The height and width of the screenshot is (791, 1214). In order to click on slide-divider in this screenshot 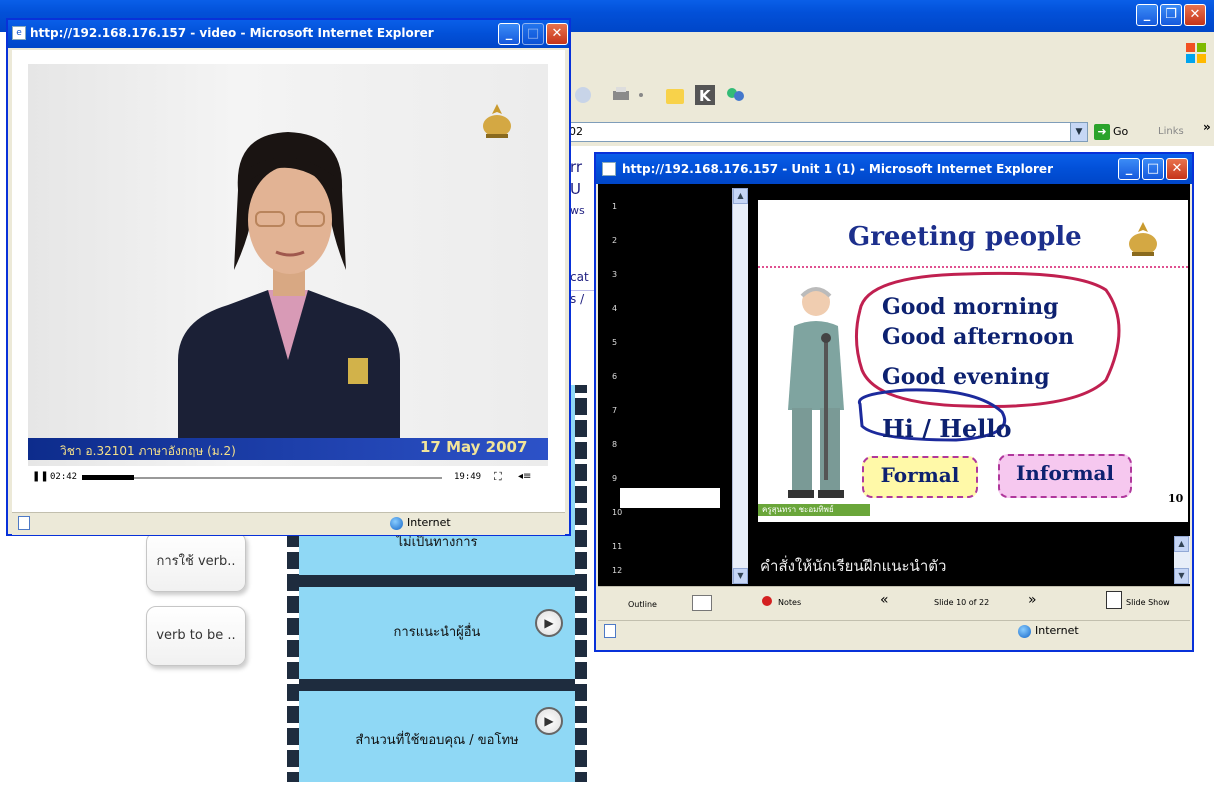, I will do `click(973, 267)`.